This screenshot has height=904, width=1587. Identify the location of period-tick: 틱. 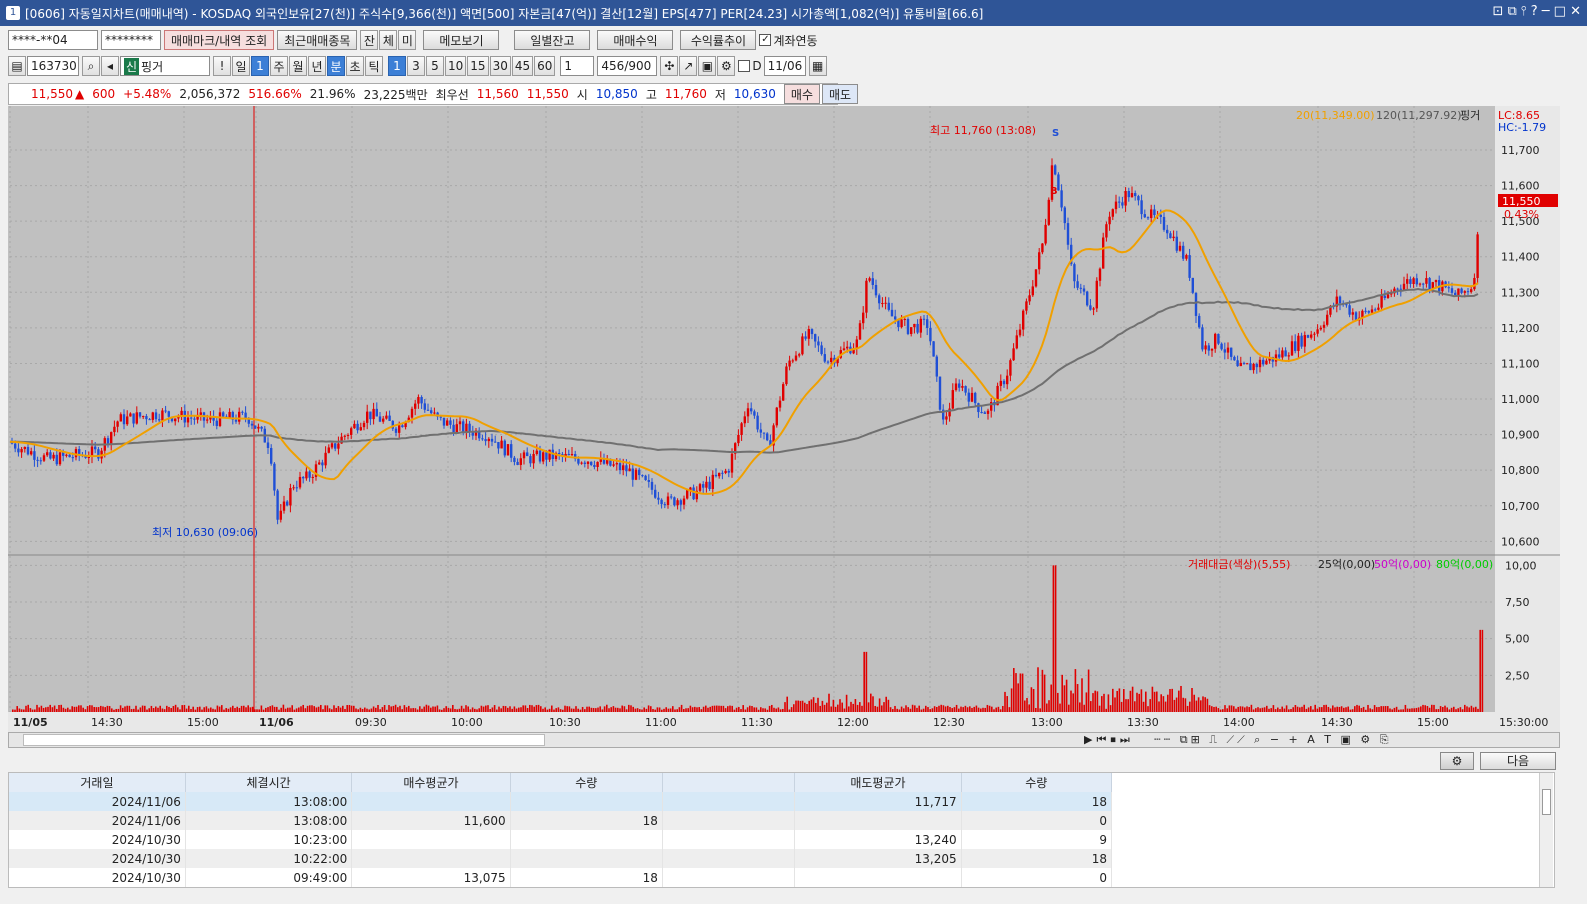
(374, 66).